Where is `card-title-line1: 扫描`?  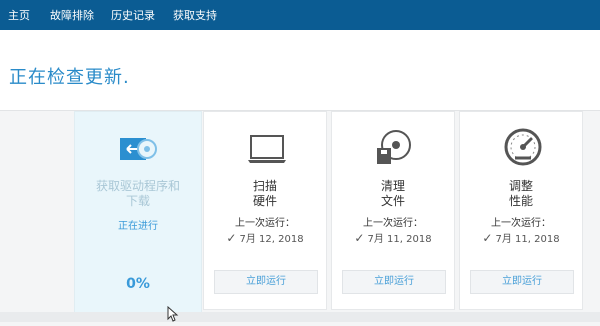 card-title-line1: 扫描 is located at coordinates (264, 186).